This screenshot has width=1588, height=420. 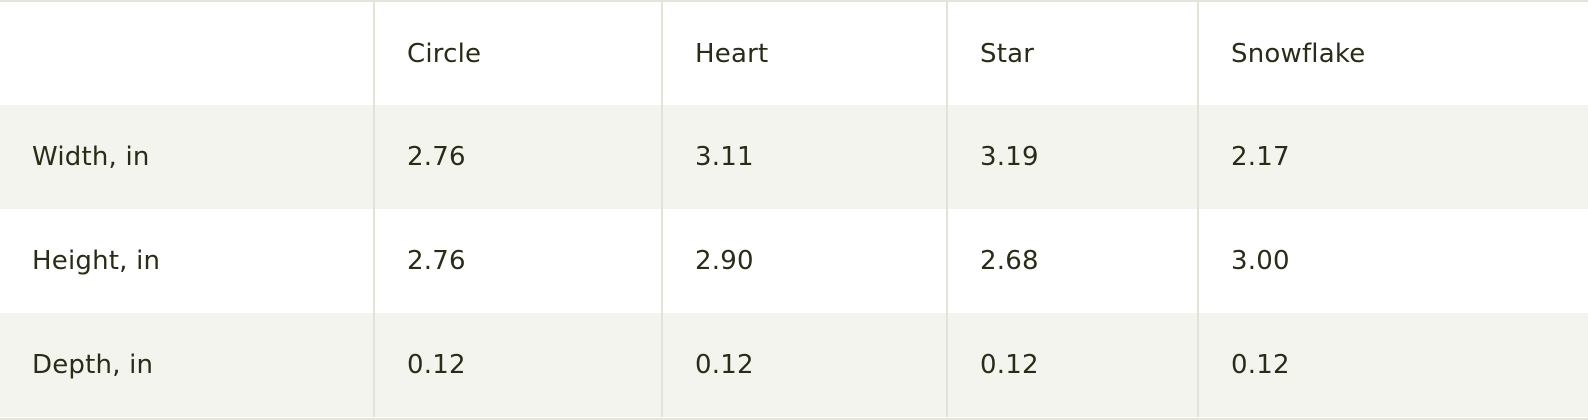 I want to click on header-star: Star, so click(x=1073, y=53).